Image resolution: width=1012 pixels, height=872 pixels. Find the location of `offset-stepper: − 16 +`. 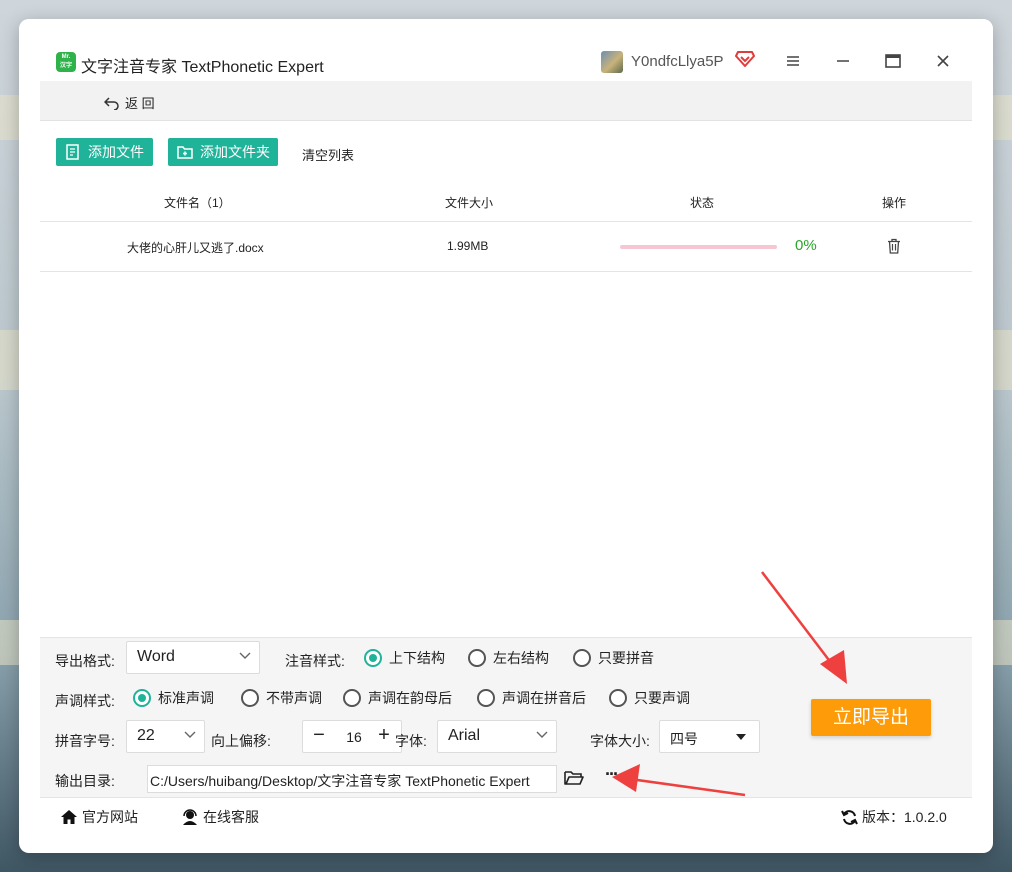

offset-stepper: − 16 + is located at coordinates (352, 736).